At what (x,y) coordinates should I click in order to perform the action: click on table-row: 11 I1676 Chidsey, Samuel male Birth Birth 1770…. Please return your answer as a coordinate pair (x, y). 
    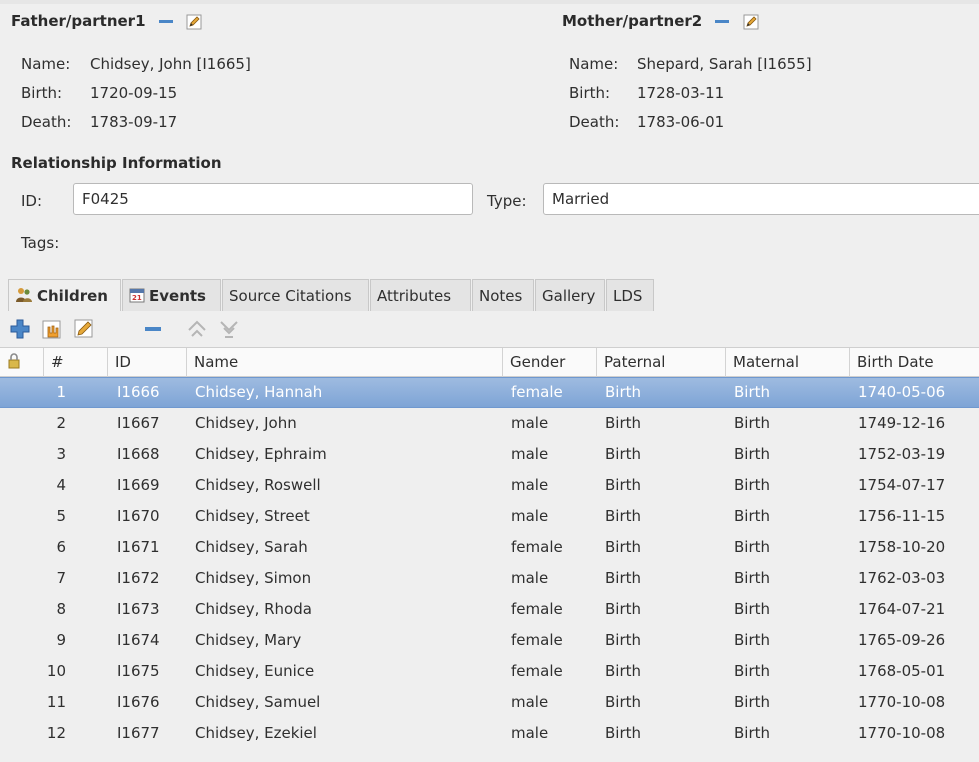
    Looking at the image, I should click on (489, 702).